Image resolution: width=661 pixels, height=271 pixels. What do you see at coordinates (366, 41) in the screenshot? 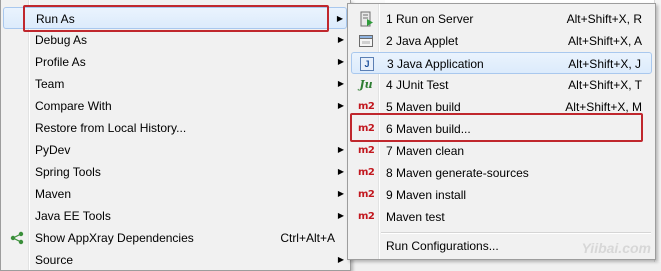
I see `applet-icon` at bounding box center [366, 41].